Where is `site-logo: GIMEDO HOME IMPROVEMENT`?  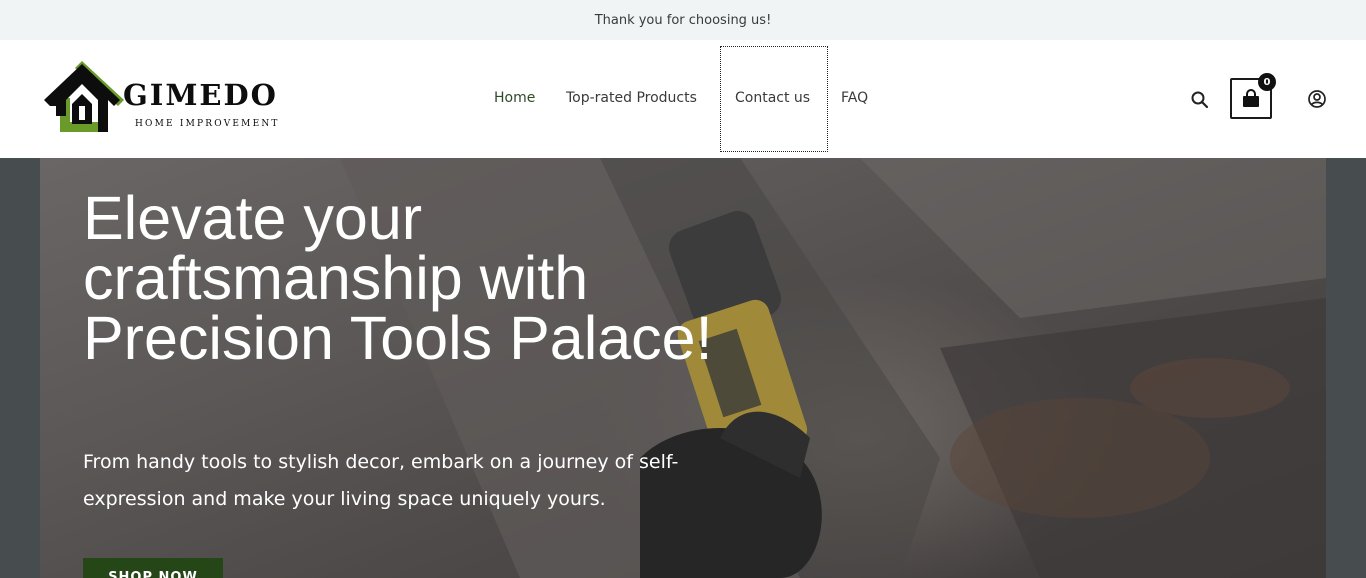 site-logo: GIMEDO HOME IMPROVEMENT is located at coordinates (172, 98).